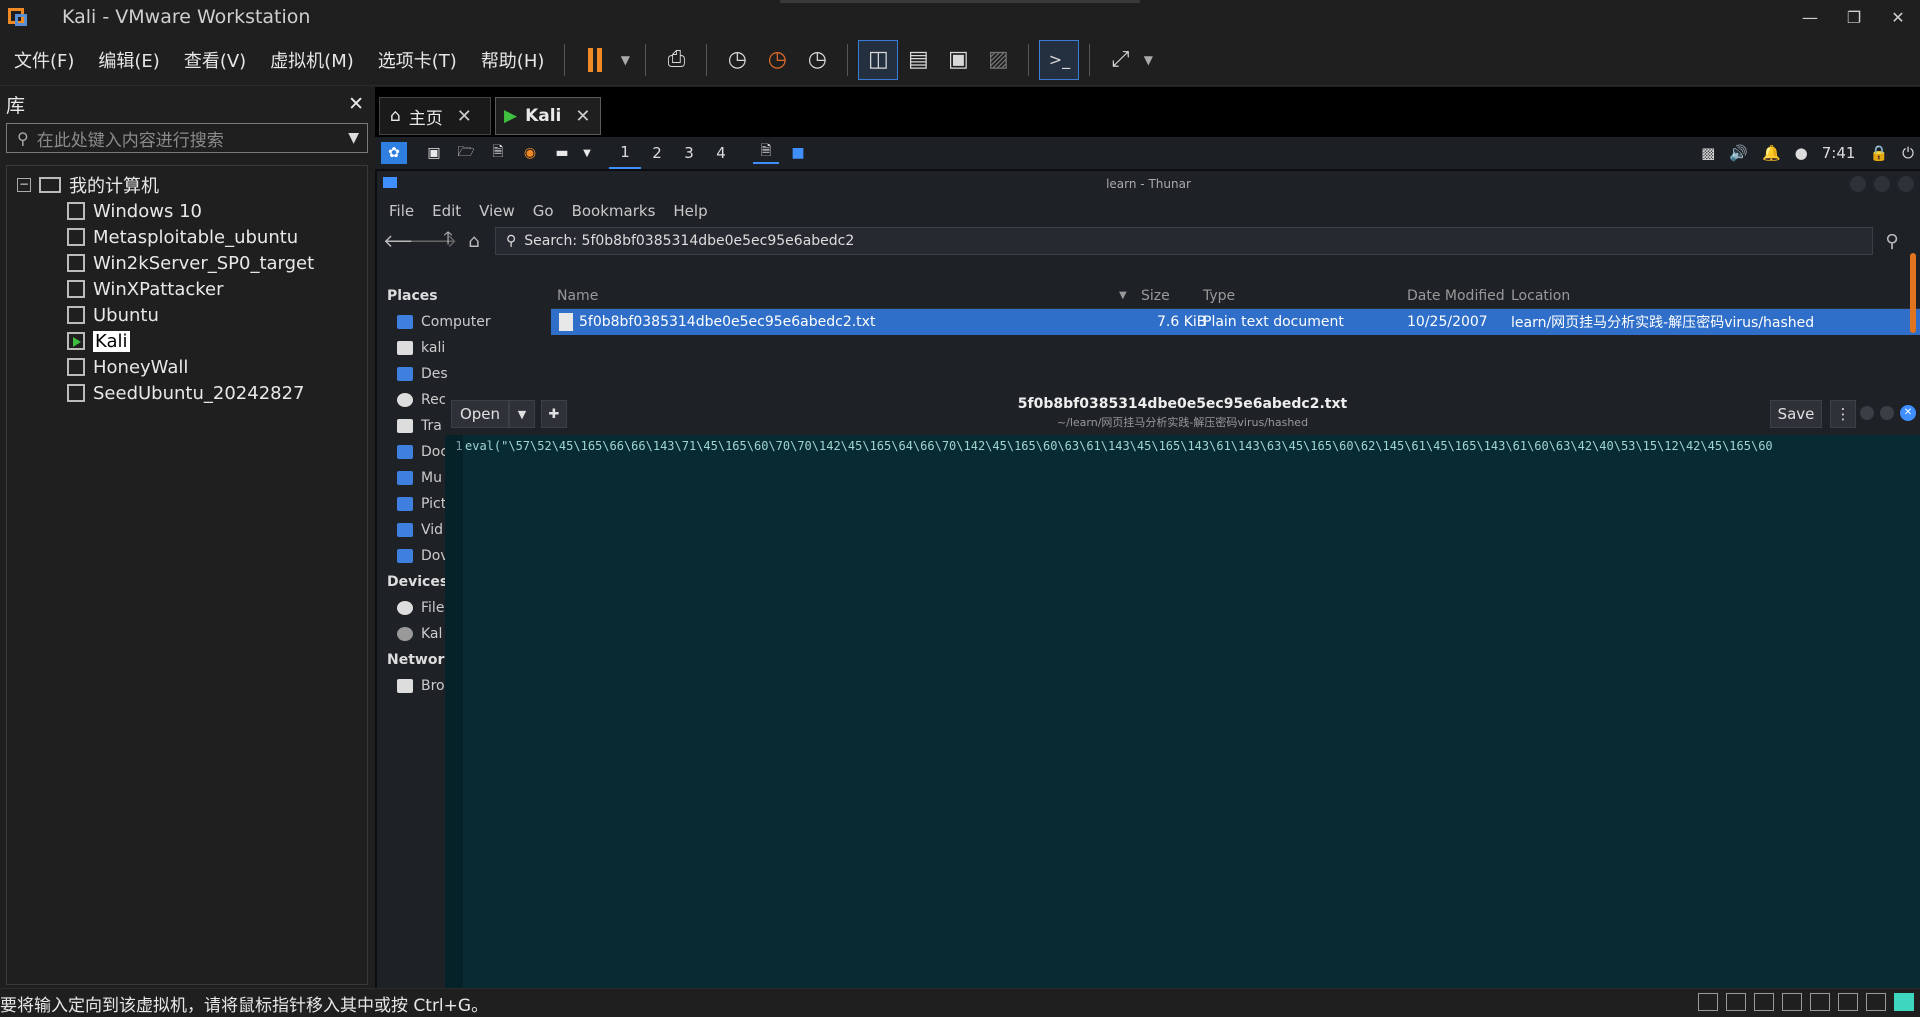  I want to click on tree-item-ubuntu: Ubuntu, so click(187, 315).